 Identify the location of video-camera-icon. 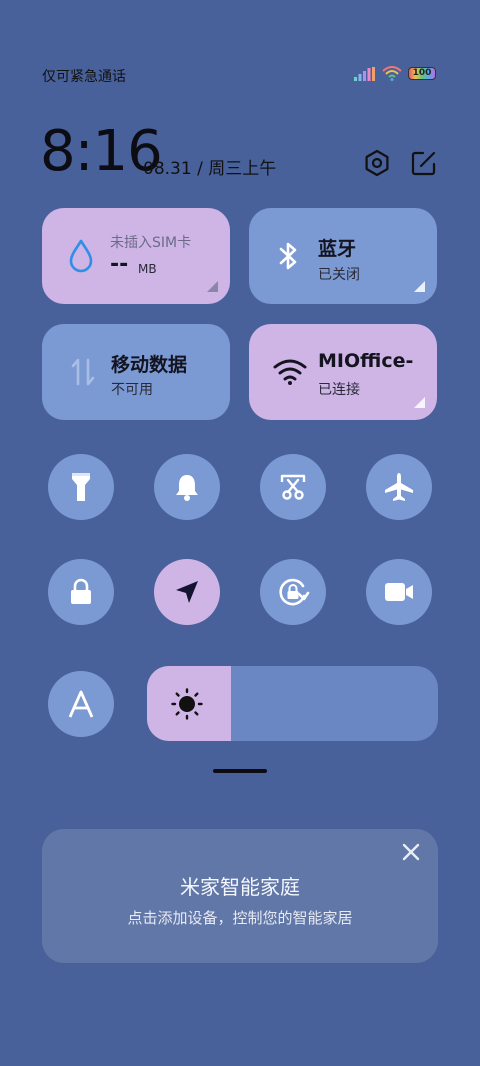
(399, 592).